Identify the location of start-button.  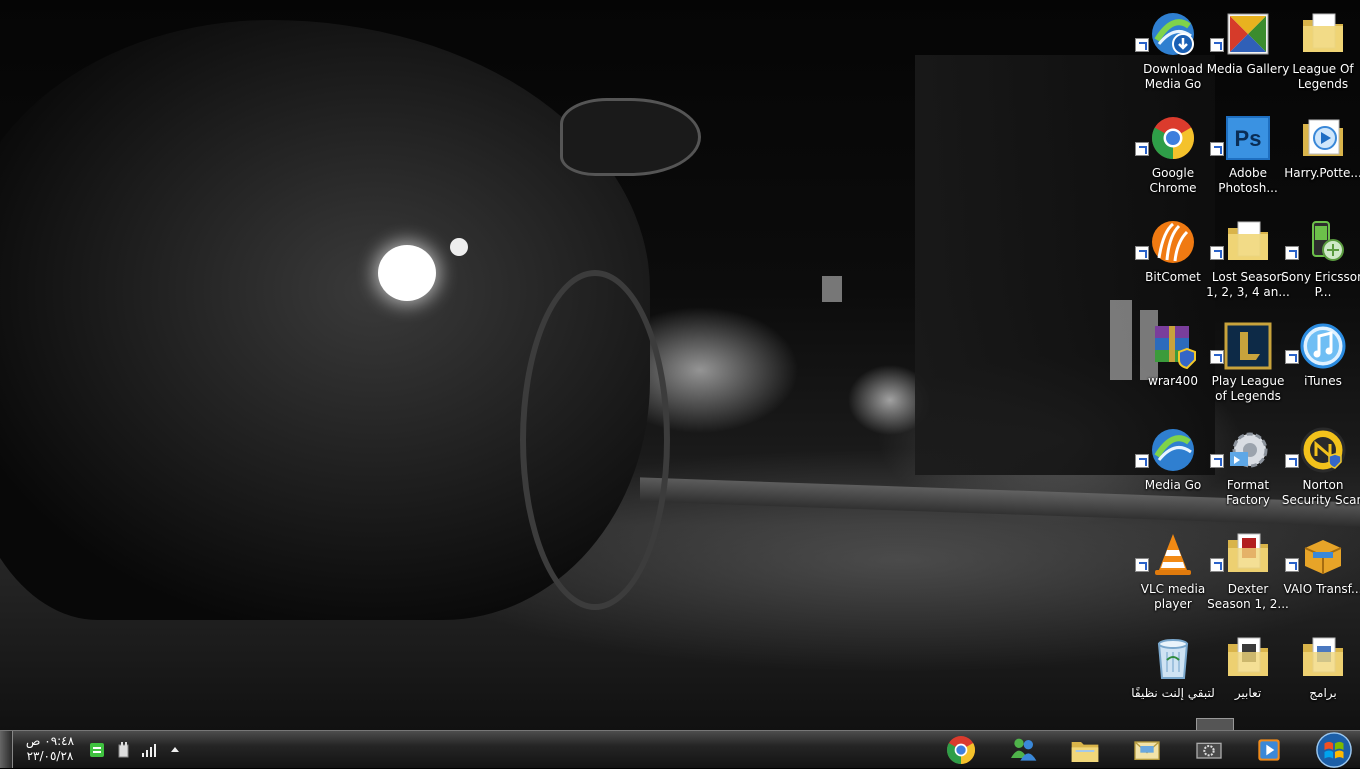
(1334, 750).